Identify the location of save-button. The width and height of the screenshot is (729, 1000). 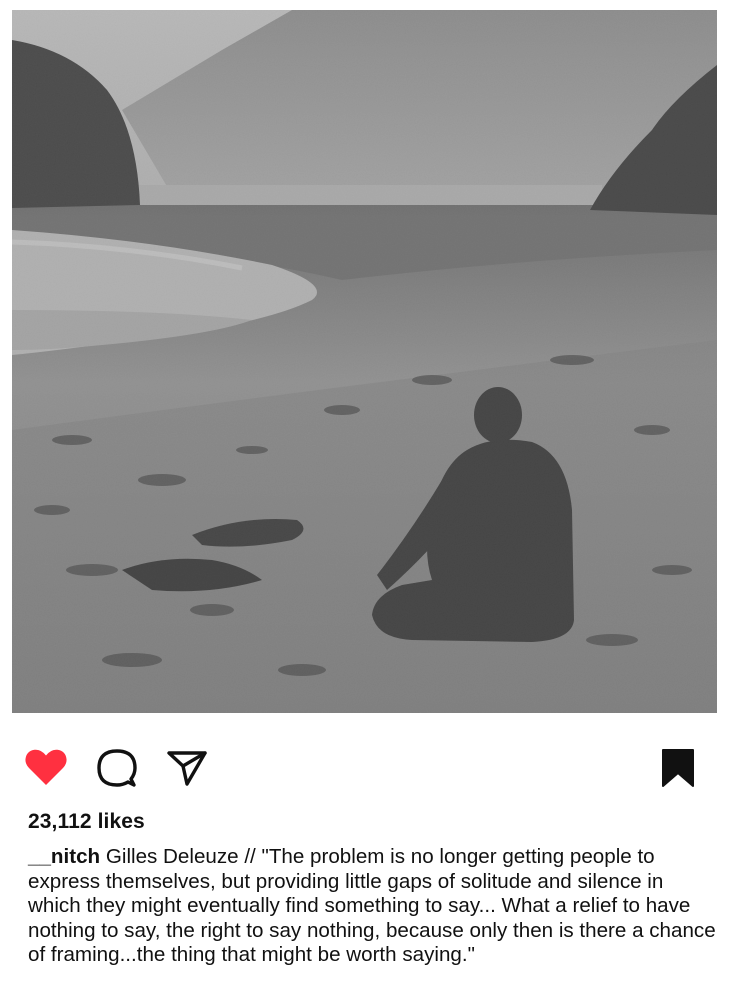
(678, 768).